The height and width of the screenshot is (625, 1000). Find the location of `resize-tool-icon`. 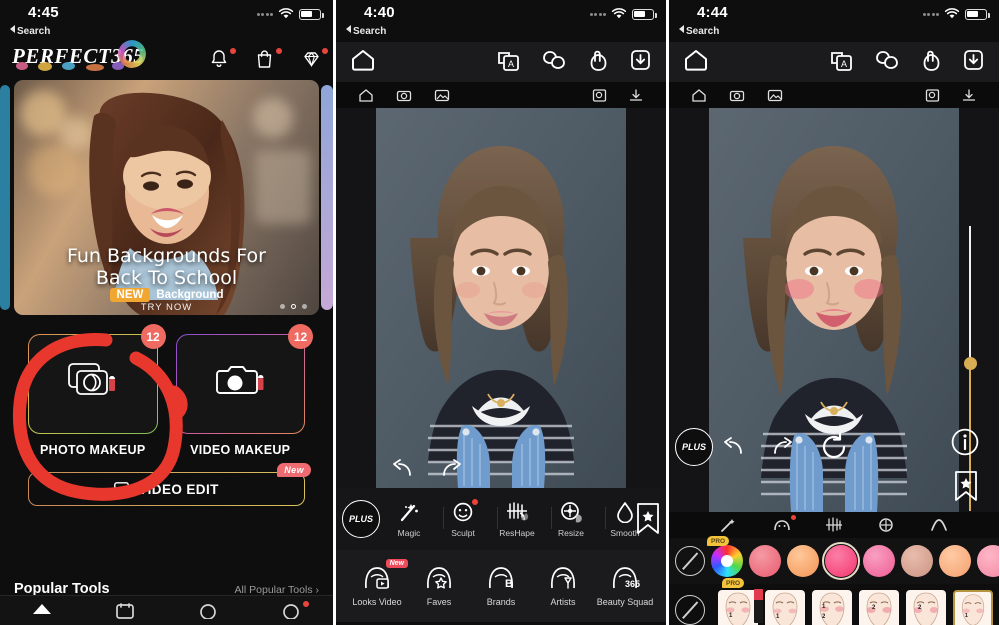

resize-tool-icon is located at coordinates (886, 525).